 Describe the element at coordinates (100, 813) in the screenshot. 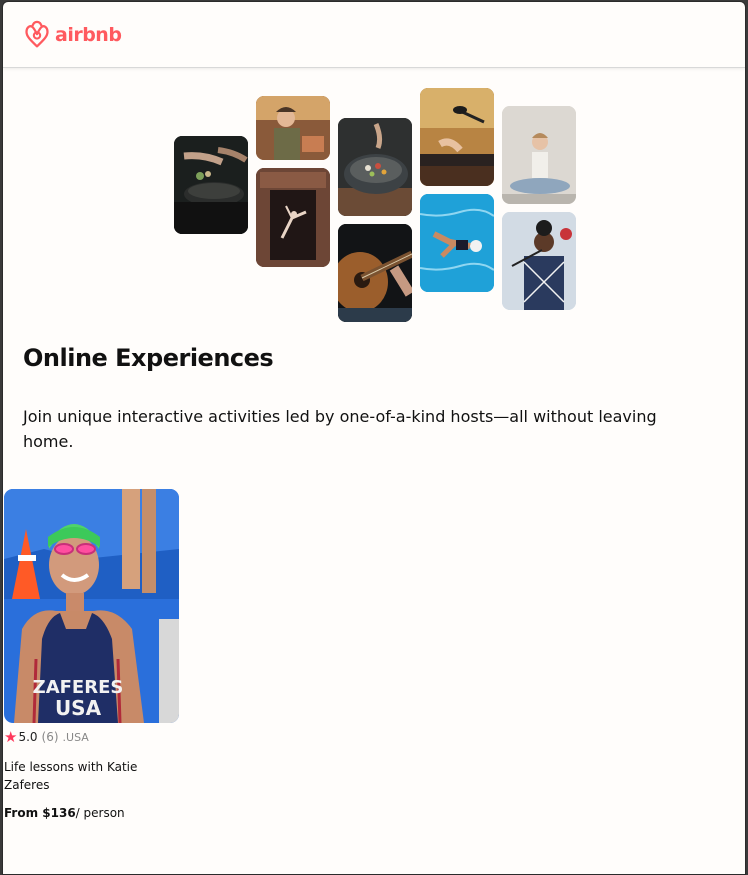

I see `price-unit: / person` at that location.